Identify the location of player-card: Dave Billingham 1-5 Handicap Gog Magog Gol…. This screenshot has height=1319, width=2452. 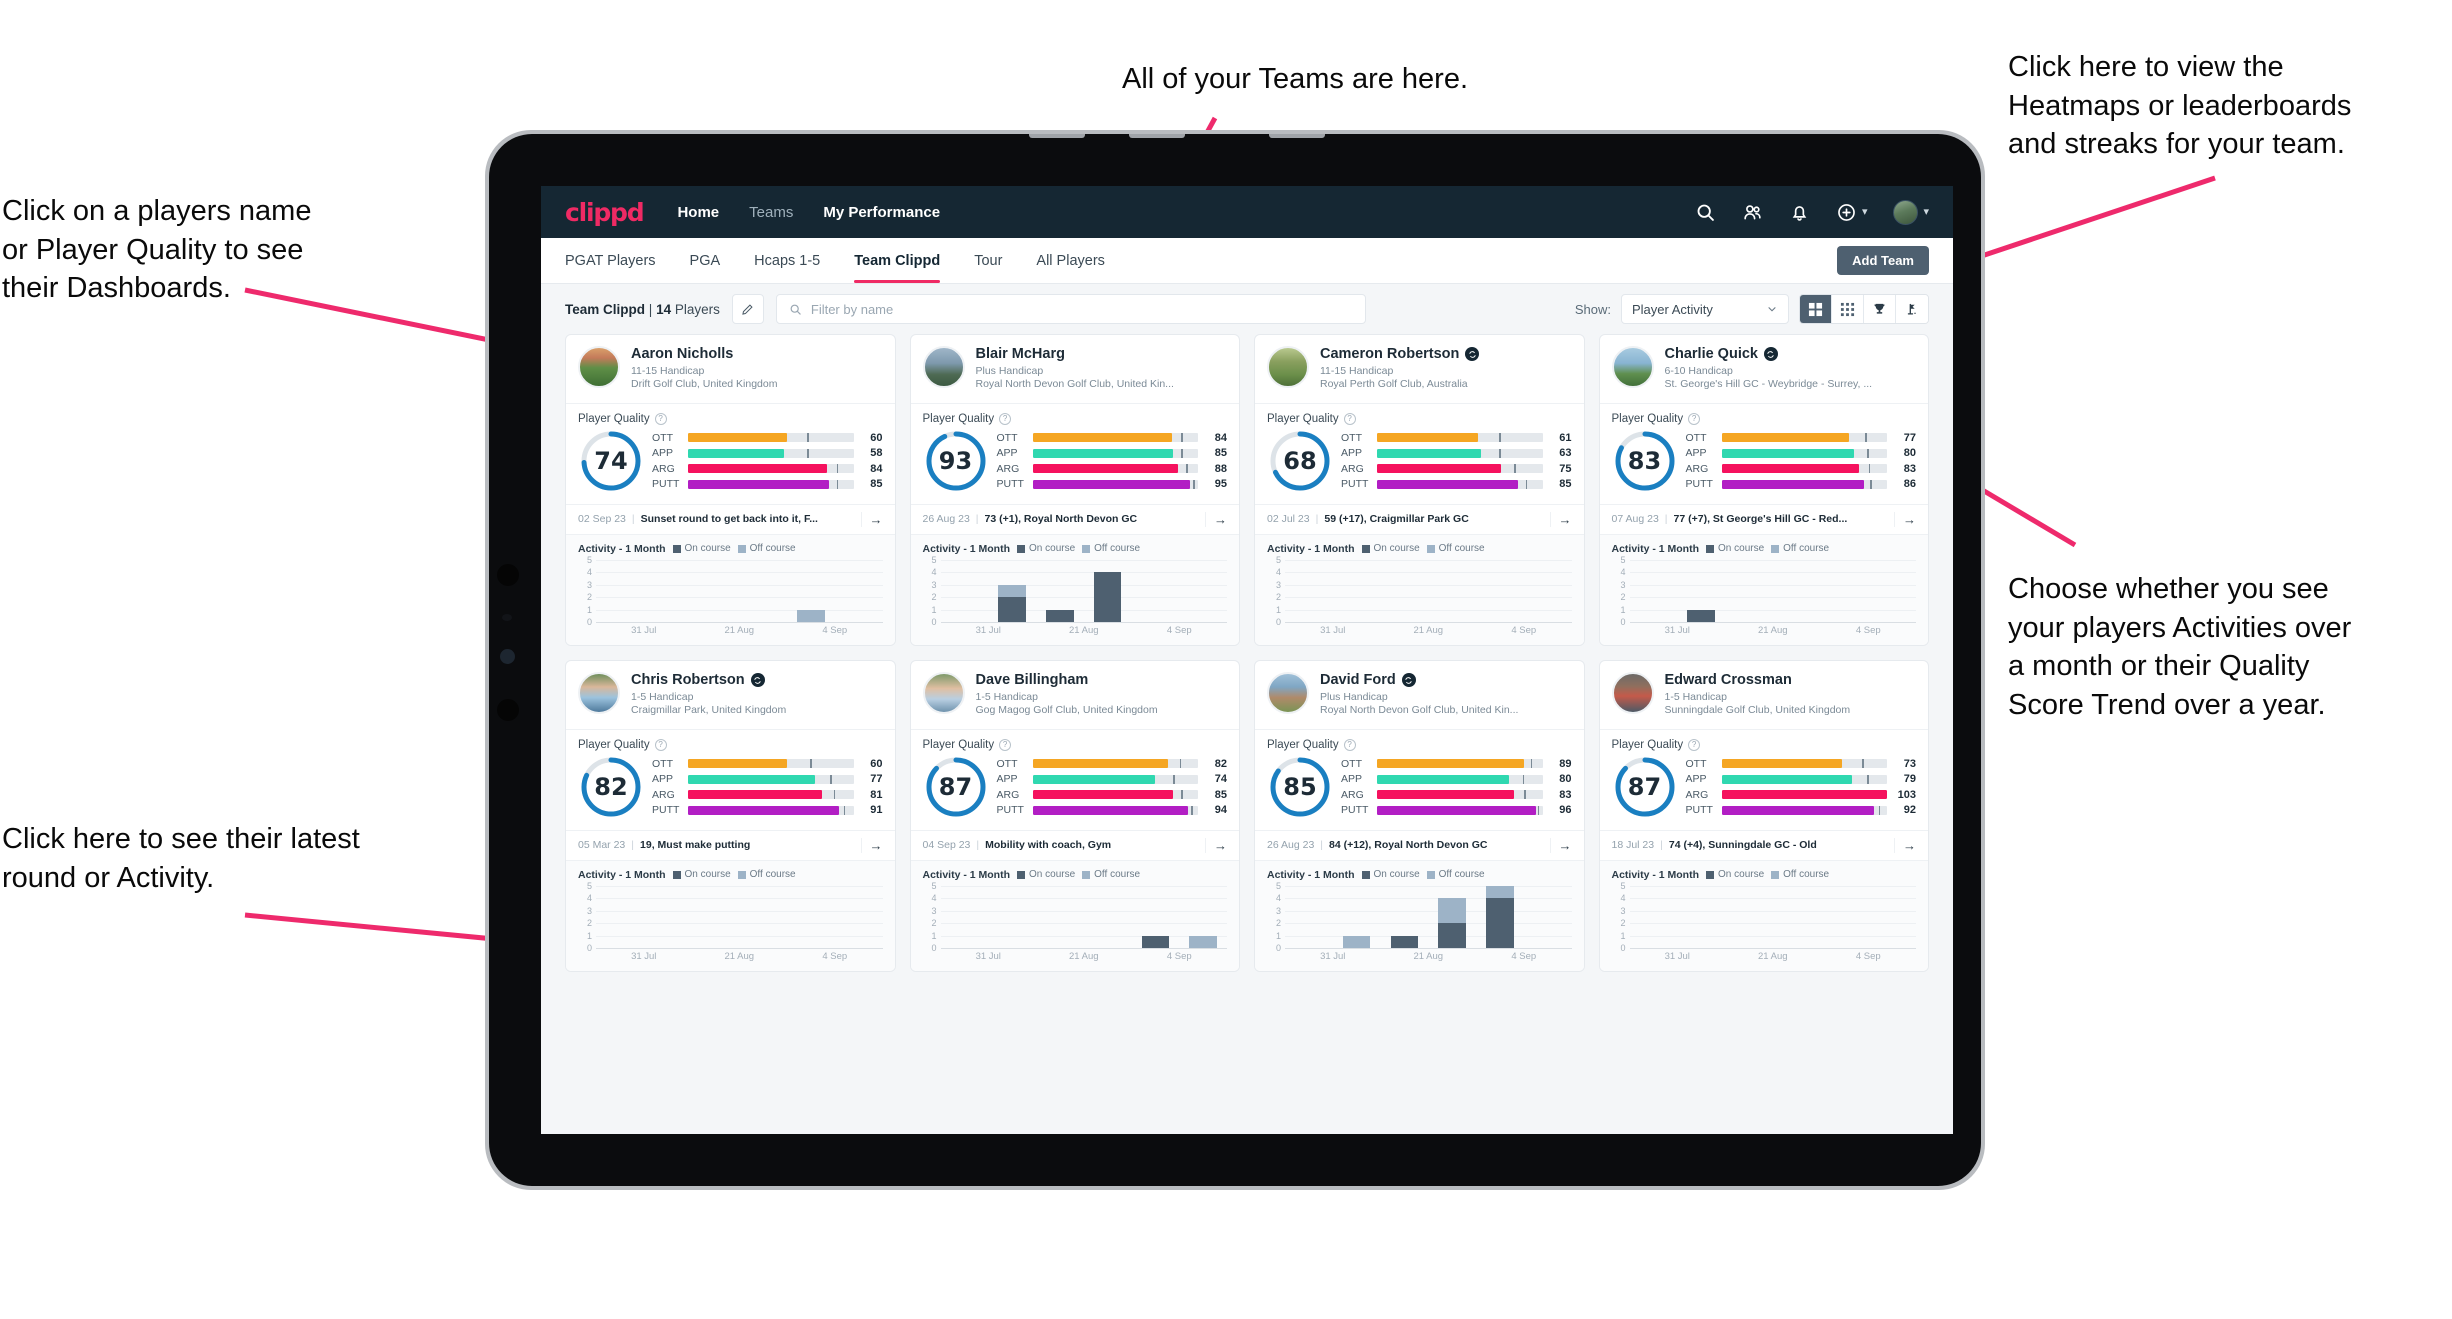
(1074, 815).